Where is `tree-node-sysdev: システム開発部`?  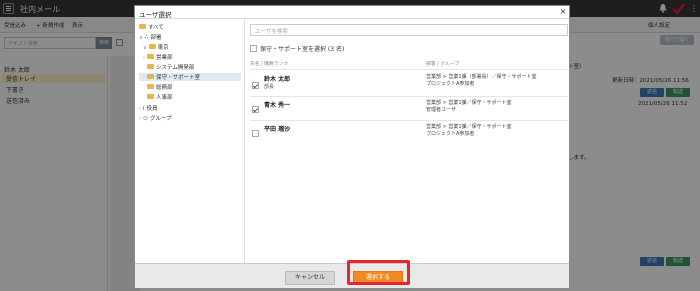 tree-node-sysdev: システム開発部 is located at coordinates (170, 67).